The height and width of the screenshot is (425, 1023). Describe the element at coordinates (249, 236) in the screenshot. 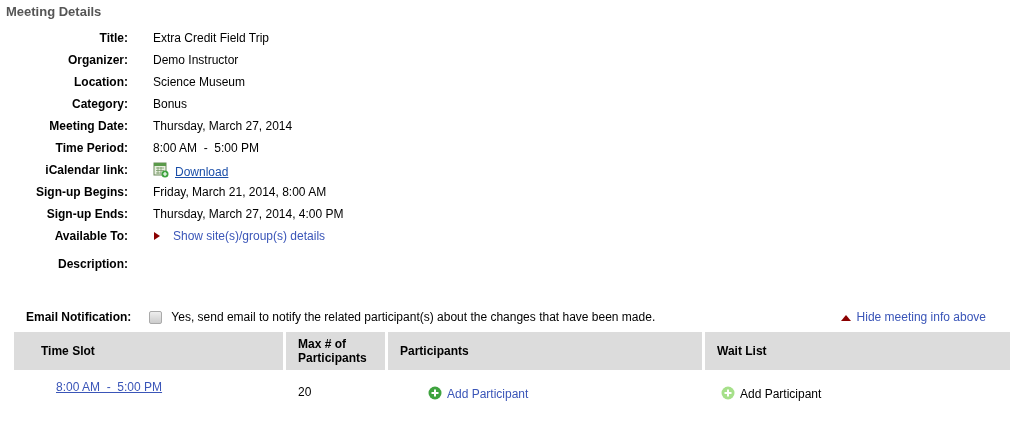

I see `show-details-link: Show site(s)/group(s) details` at that location.